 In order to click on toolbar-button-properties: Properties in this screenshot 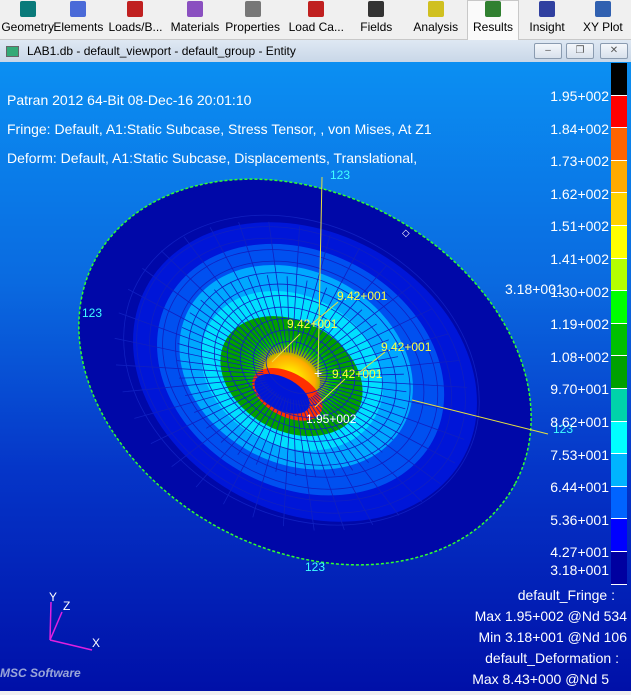, I will do `click(252, 20)`.